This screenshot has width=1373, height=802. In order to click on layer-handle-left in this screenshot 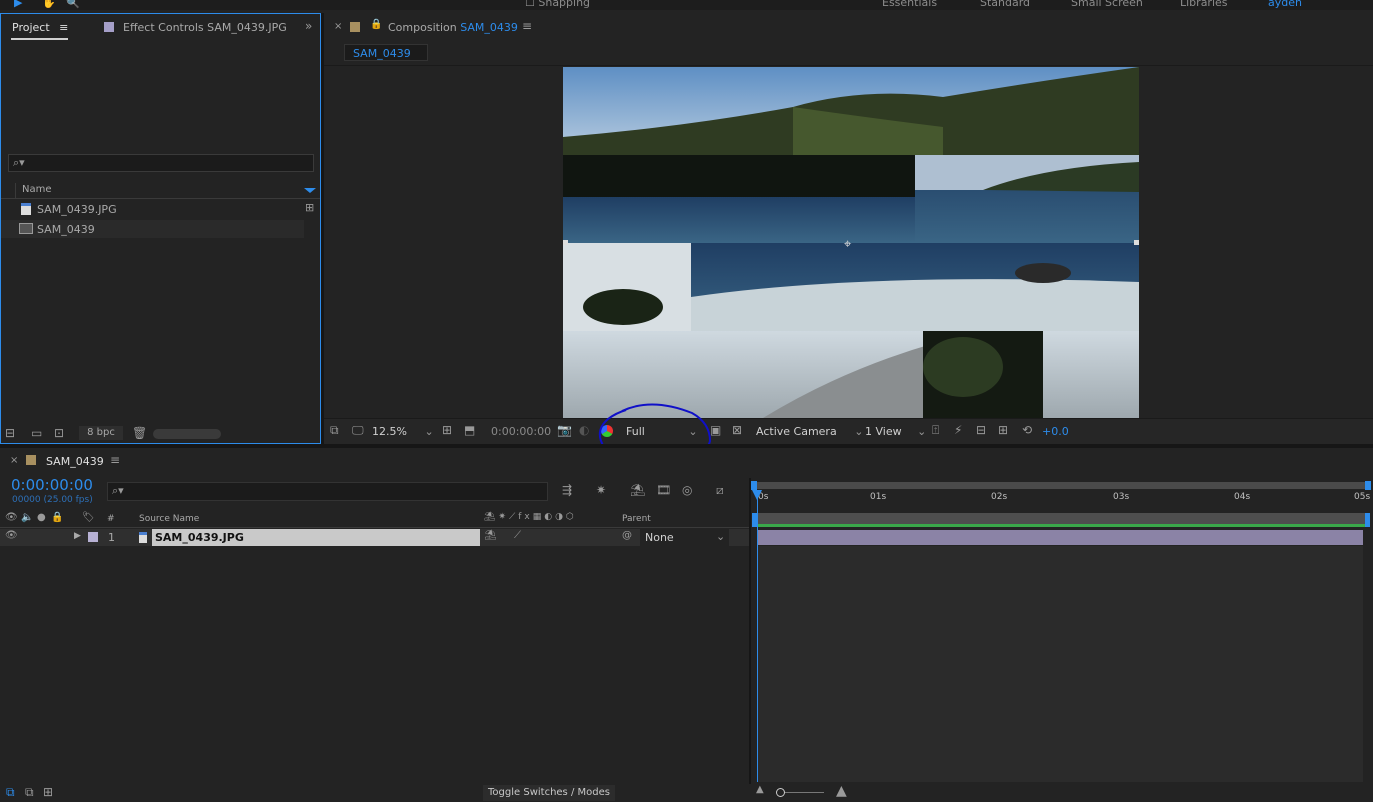, I will do `click(565, 242)`.